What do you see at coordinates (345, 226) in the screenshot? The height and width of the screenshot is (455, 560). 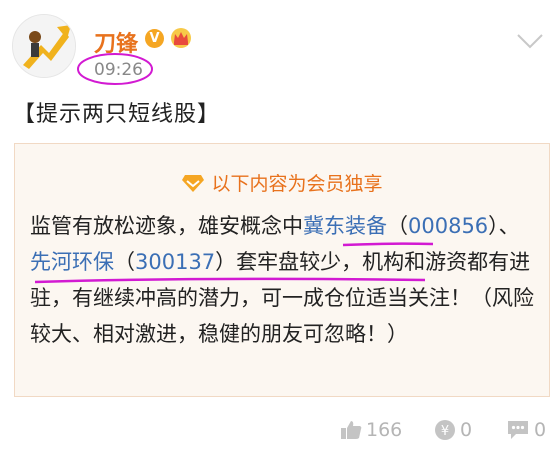 I see `stock-link-jidong: 冀东装备` at bounding box center [345, 226].